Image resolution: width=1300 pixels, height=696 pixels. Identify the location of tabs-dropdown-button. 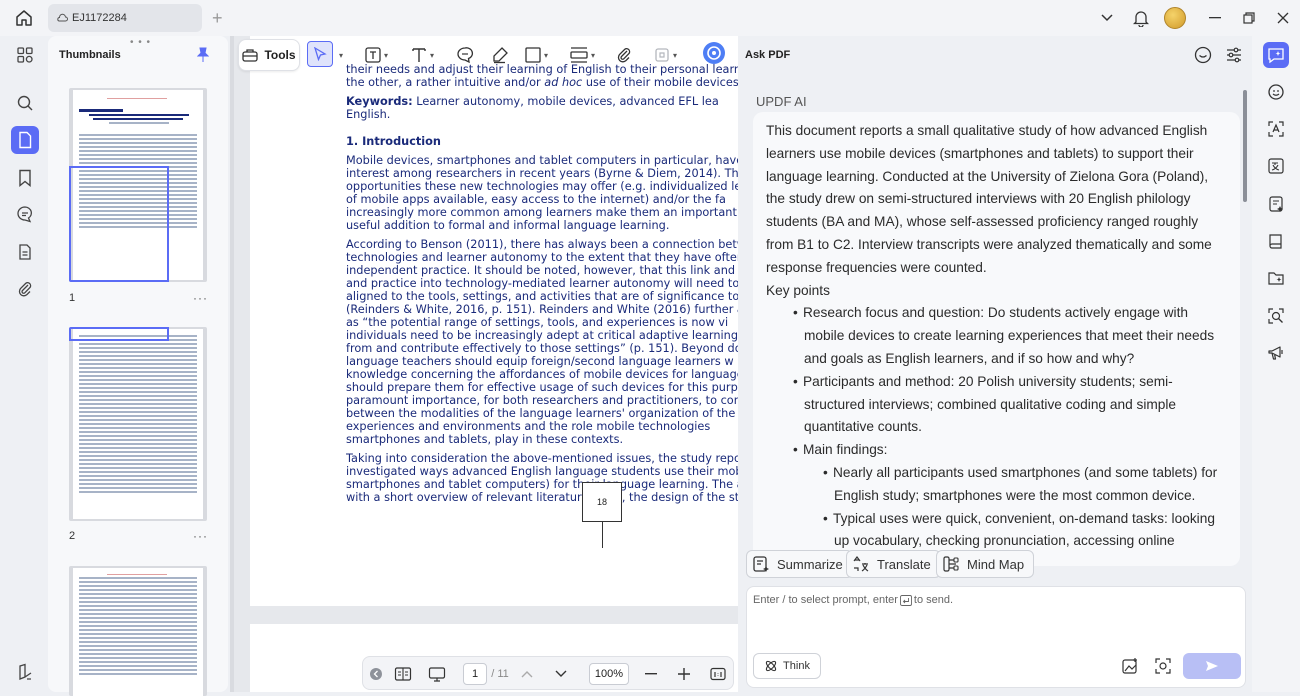
(1107, 18).